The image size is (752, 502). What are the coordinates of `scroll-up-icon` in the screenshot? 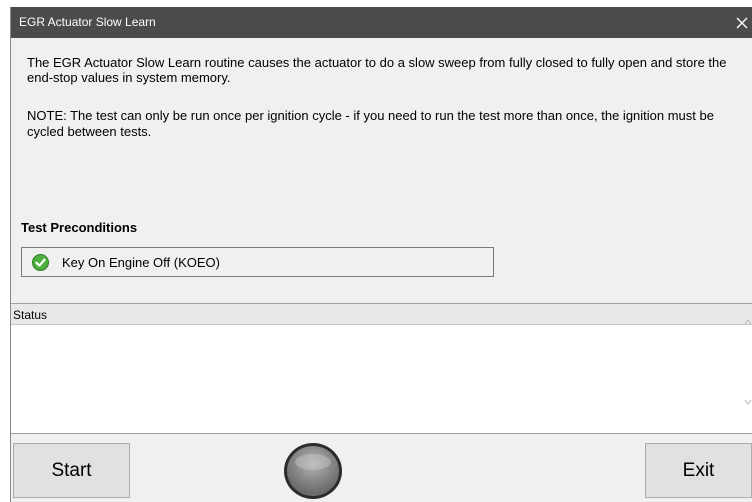 It's located at (747, 322).